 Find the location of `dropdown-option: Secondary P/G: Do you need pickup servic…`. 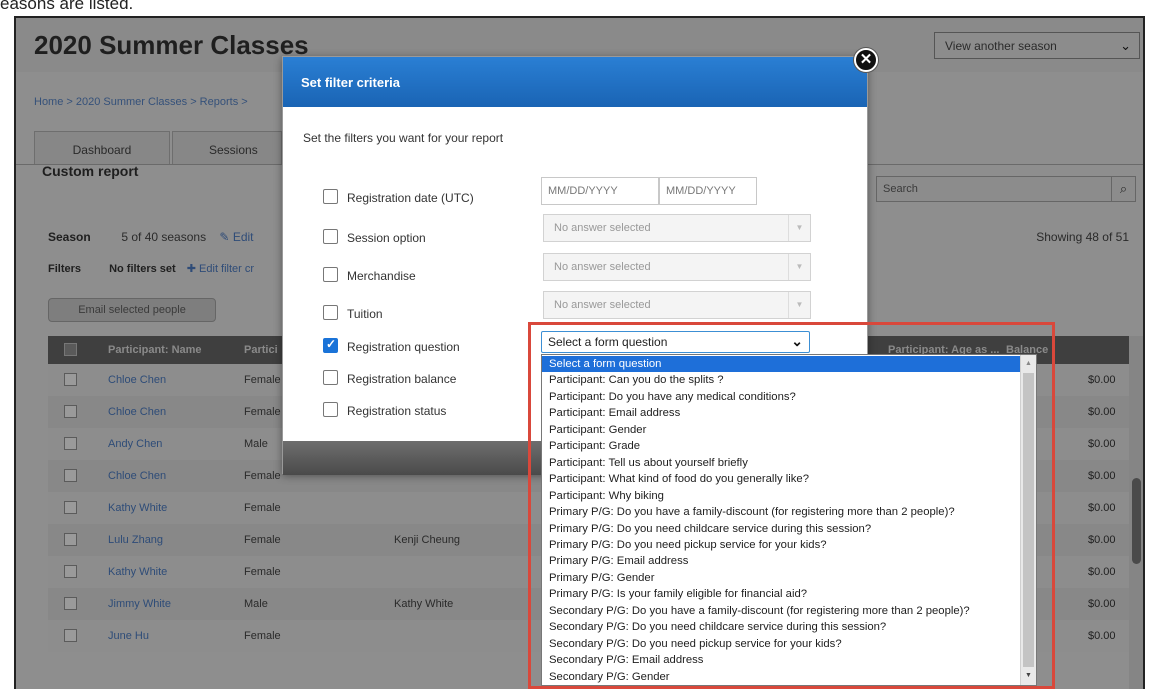

dropdown-option: Secondary P/G: Do you need pickup servic… is located at coordinates (782, 644).